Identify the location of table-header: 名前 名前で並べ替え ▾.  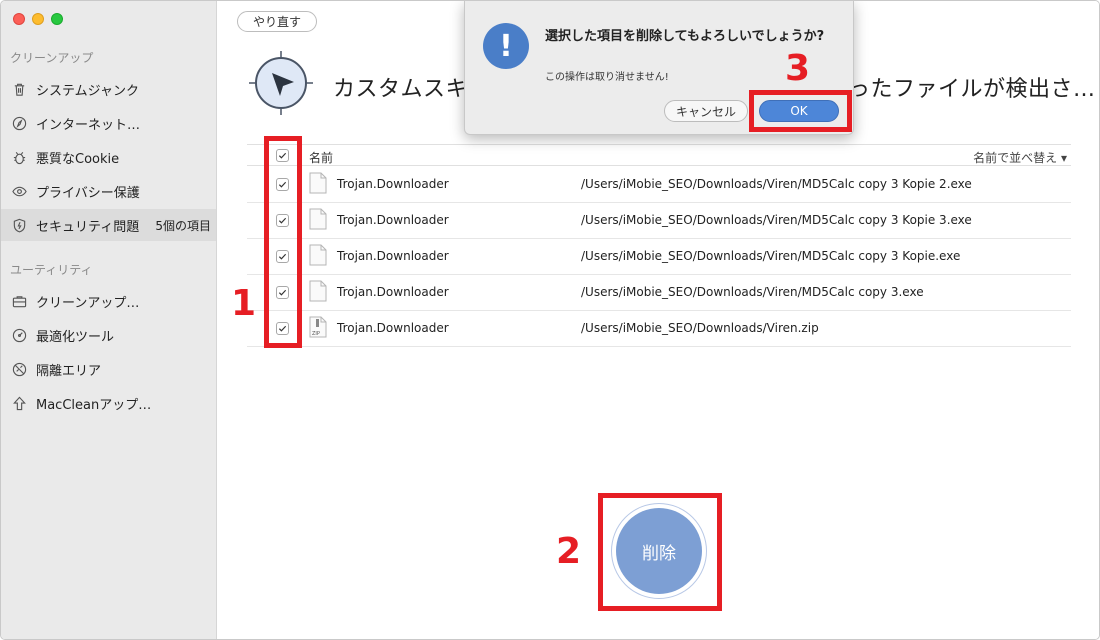
(659, 155).